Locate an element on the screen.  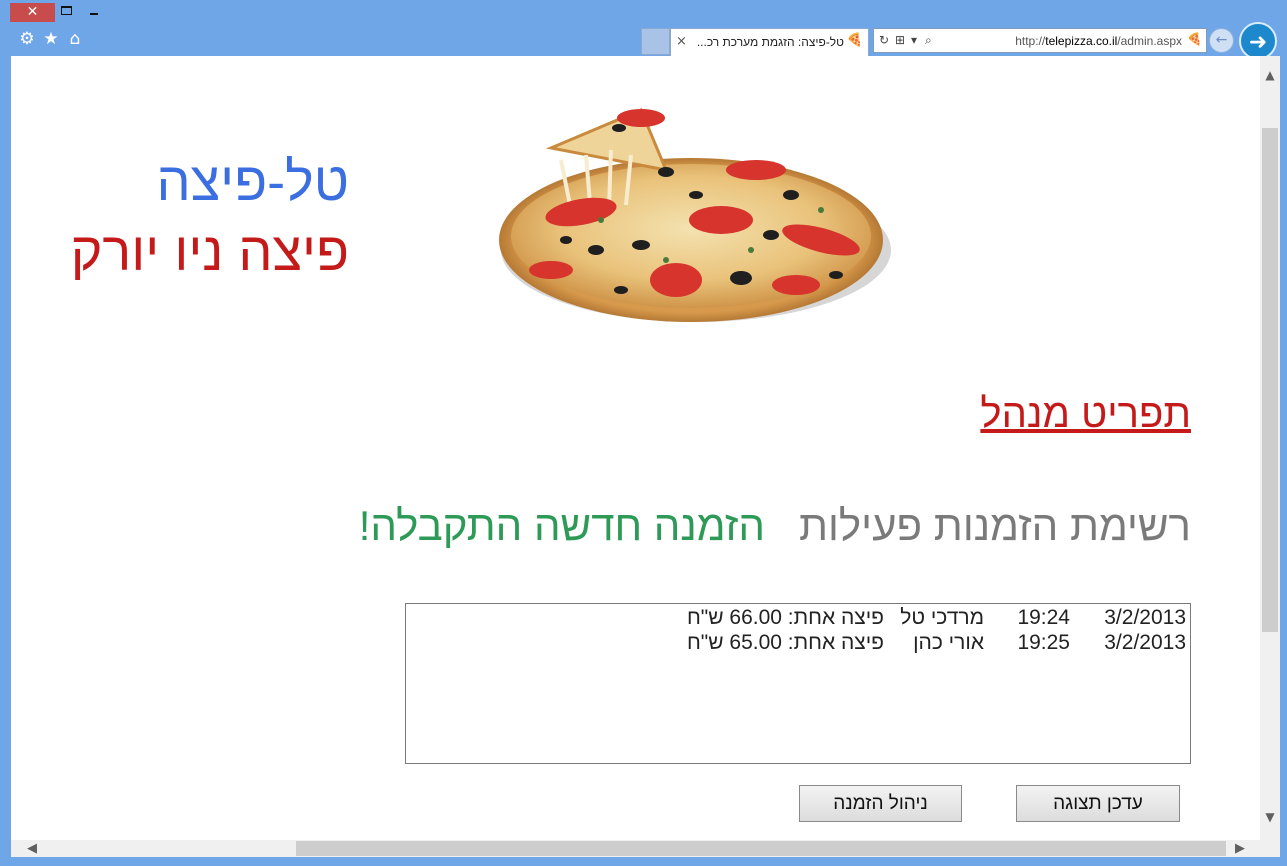
gear-icon: ⚙ is located at coordinates (27, 39).